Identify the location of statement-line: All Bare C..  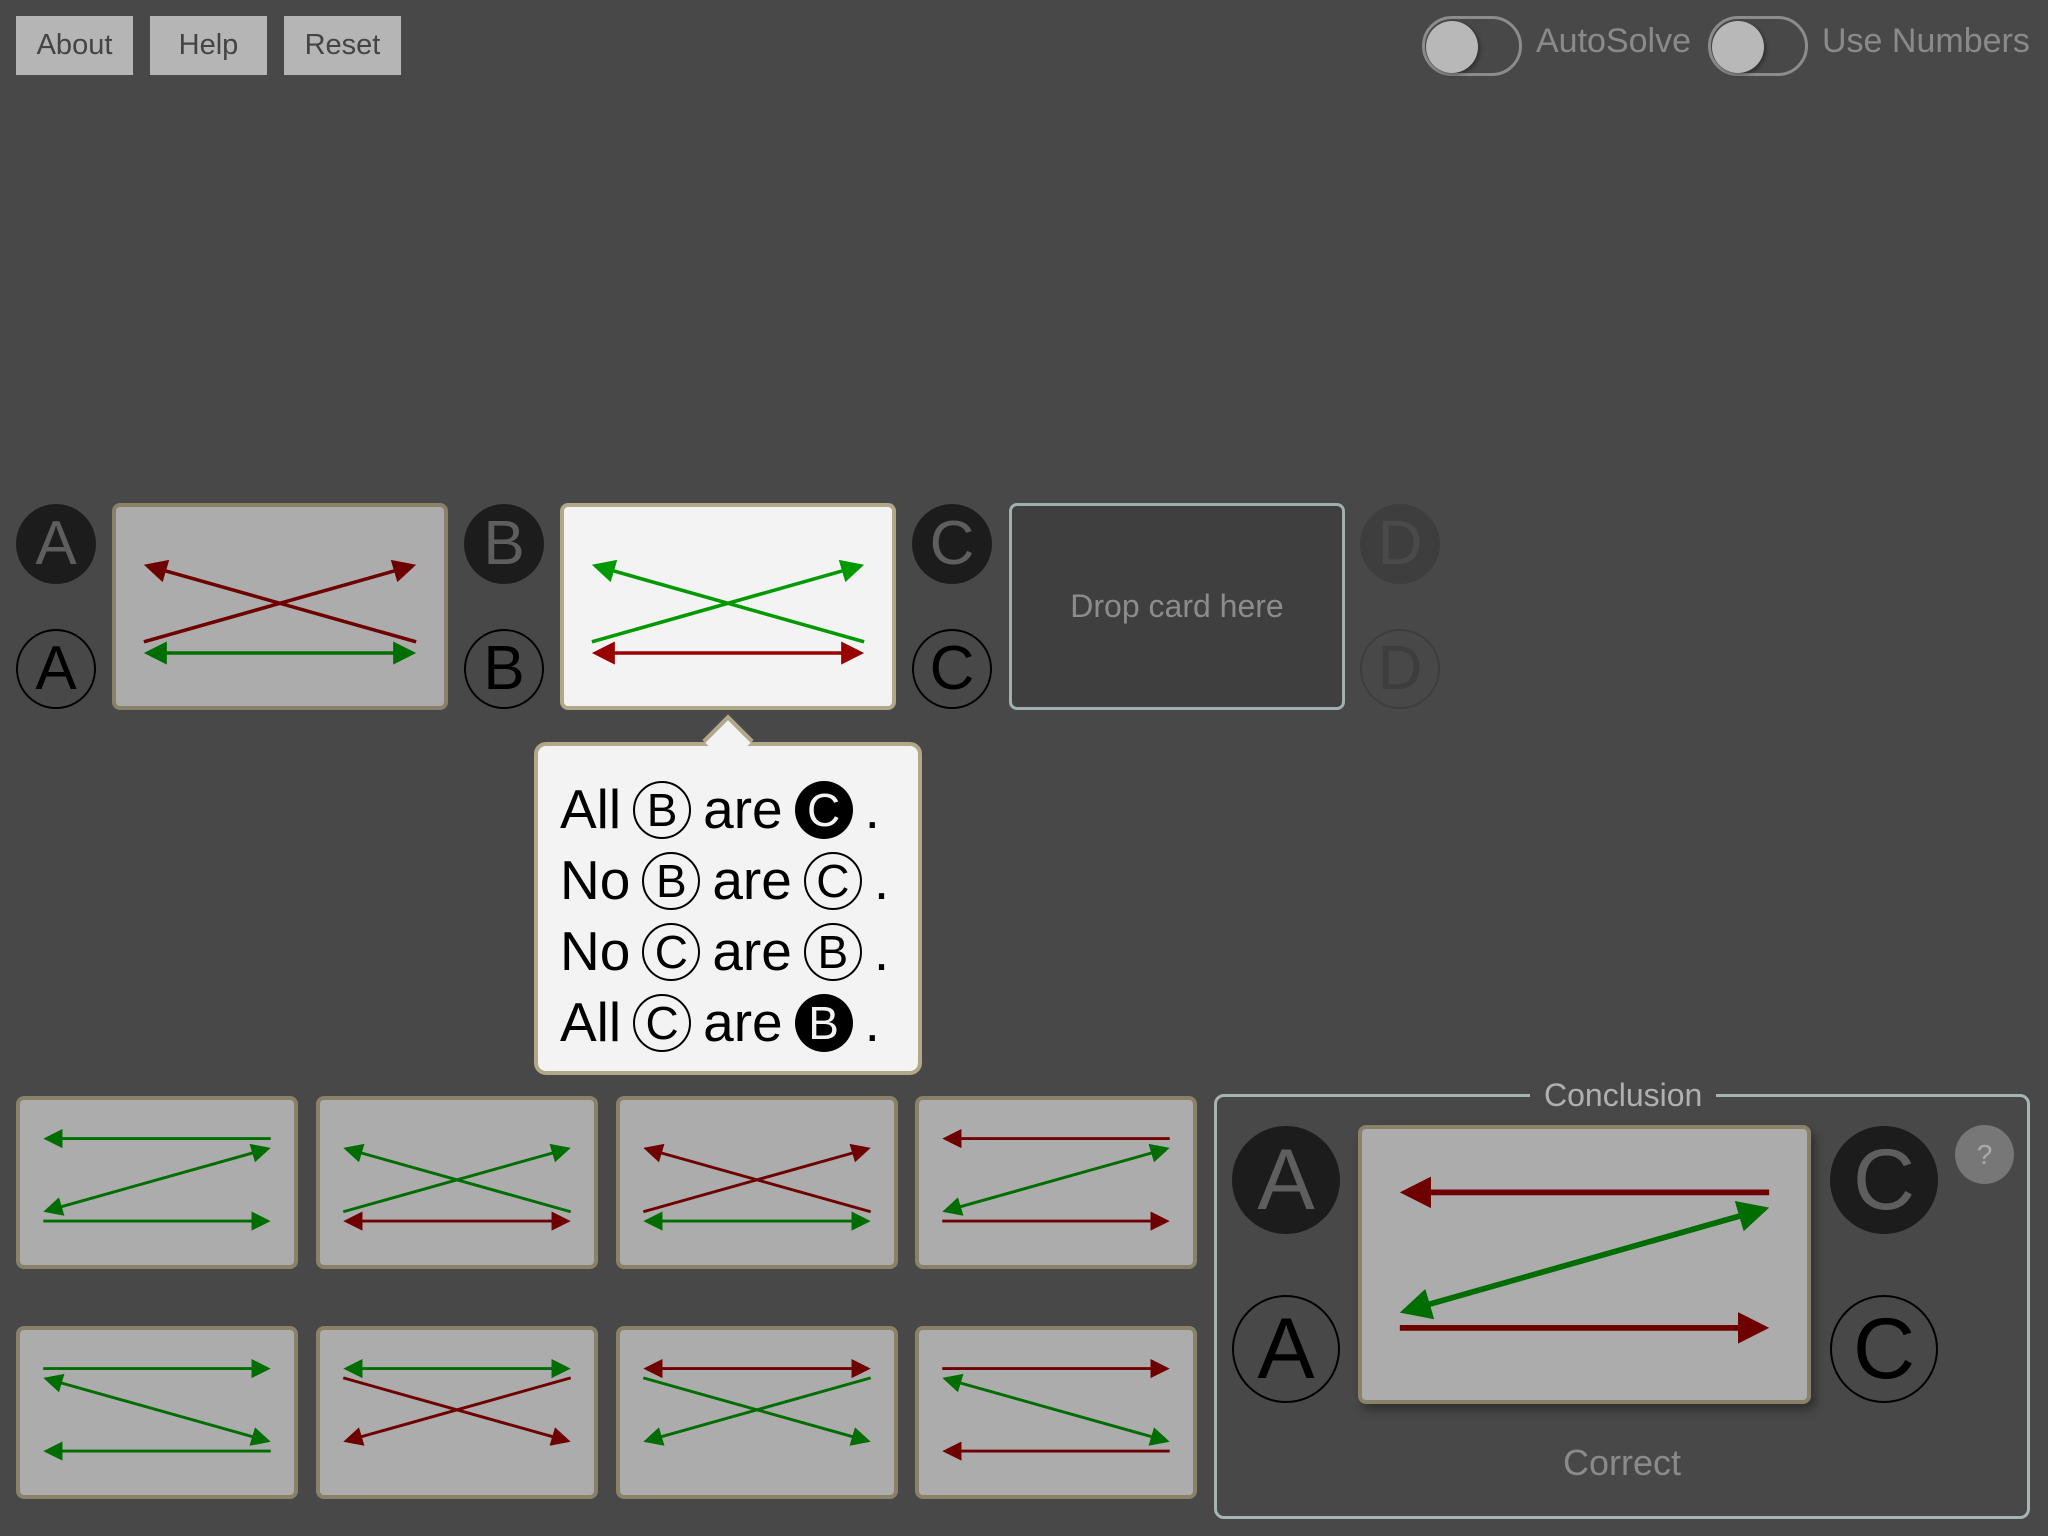
(724, 809).